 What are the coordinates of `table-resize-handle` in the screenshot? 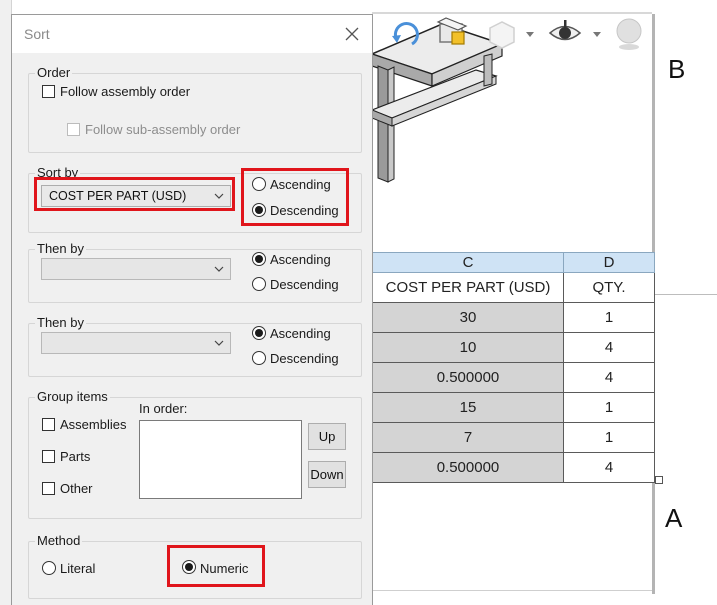 It's located at (659, 480).